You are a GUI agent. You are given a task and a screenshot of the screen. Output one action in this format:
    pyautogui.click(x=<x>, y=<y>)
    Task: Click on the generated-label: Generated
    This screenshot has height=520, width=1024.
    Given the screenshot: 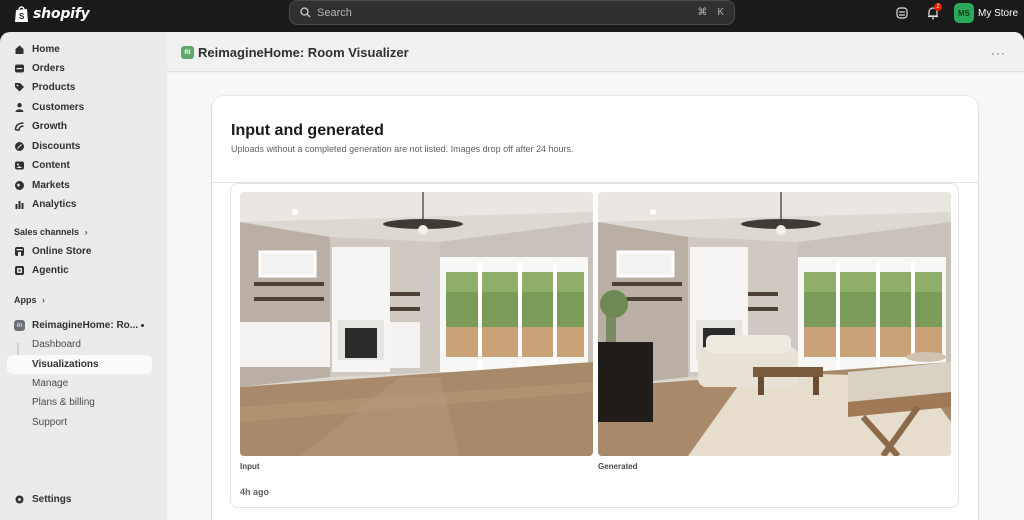 What is the action you would take?
    pyautogui.click(x=618, y=466)
    